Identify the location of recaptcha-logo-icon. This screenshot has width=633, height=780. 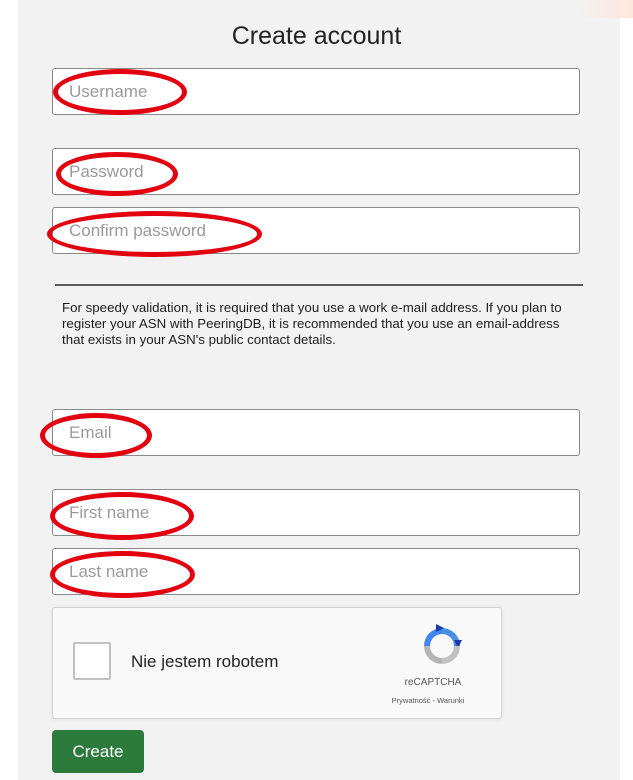
(443, 644).